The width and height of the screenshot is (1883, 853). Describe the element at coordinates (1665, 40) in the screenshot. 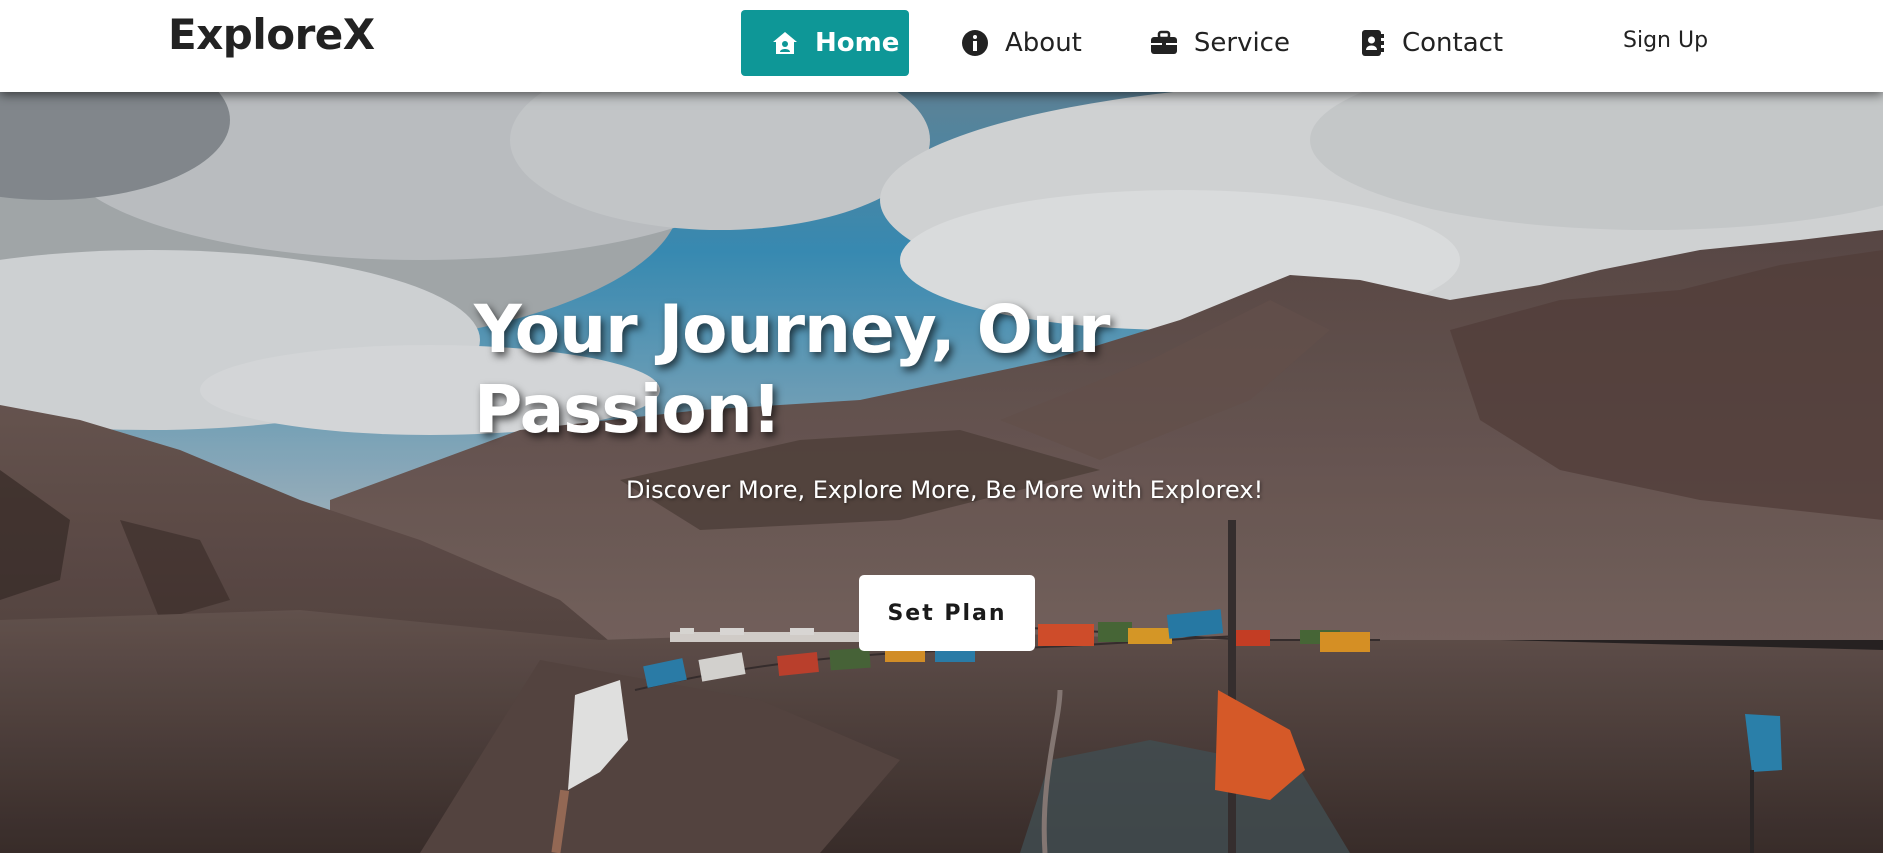

I see `sign-up-link: Sign Up` at that location.